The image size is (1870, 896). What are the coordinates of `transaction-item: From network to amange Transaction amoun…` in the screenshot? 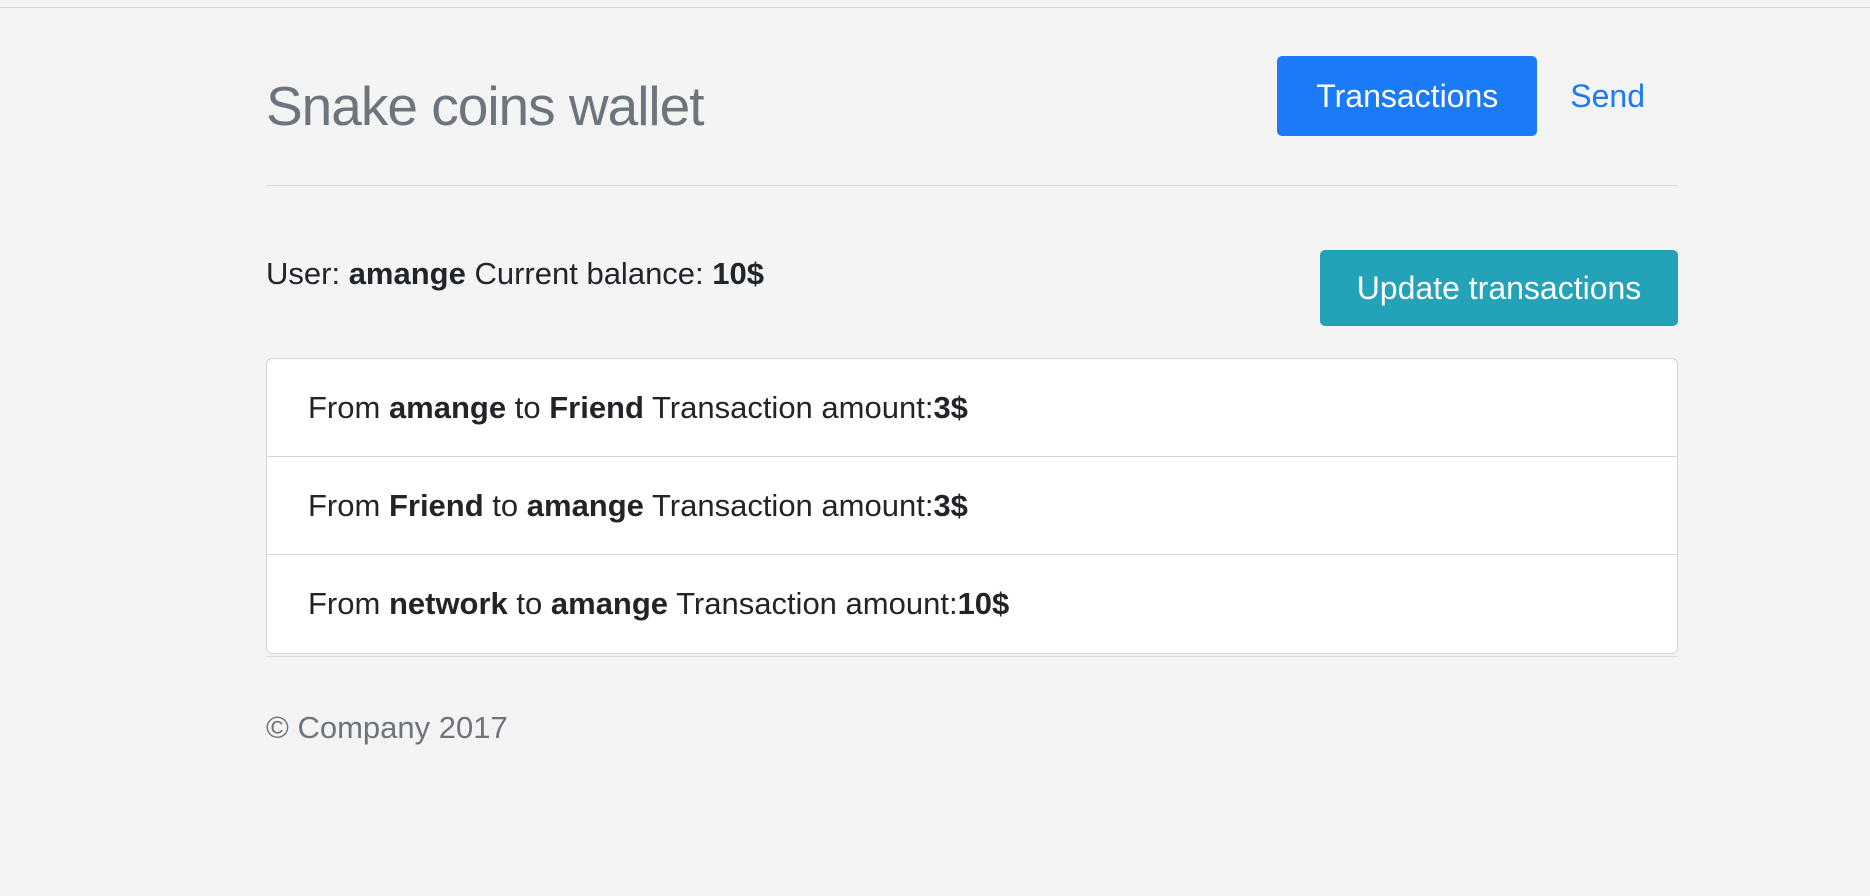 It's located at (972, 604).